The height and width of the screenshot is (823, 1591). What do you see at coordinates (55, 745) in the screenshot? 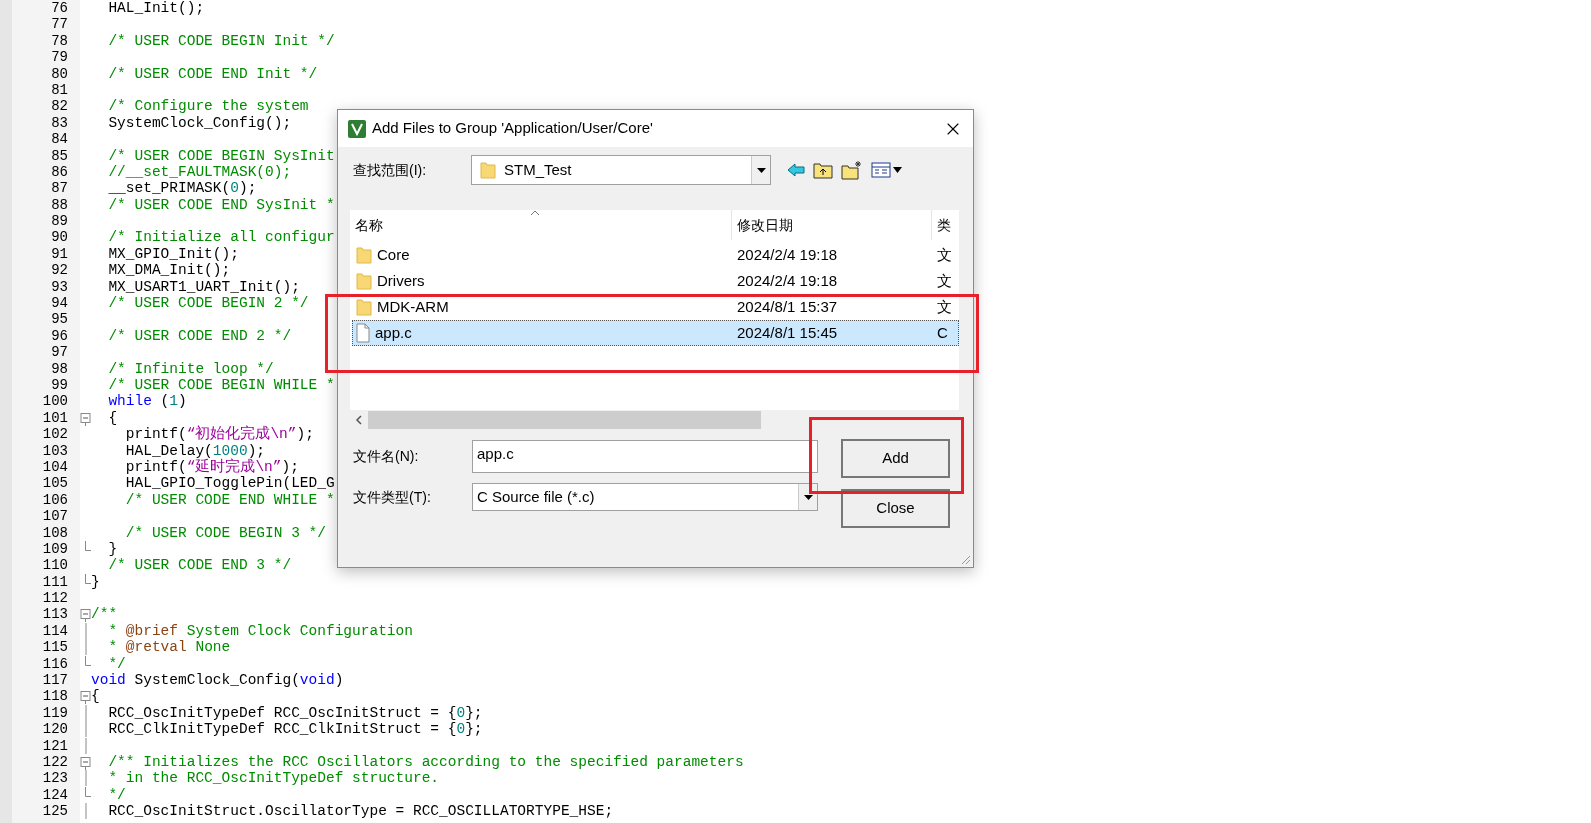
I see `line-number: 121` at bounding box center [55, 745].